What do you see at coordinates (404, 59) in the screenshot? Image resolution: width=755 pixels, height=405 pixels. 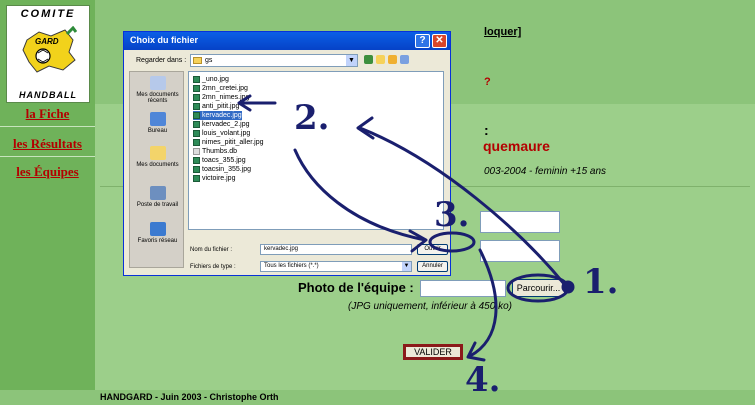 I see `view-menu-icon` at bounding box center [404, 59].